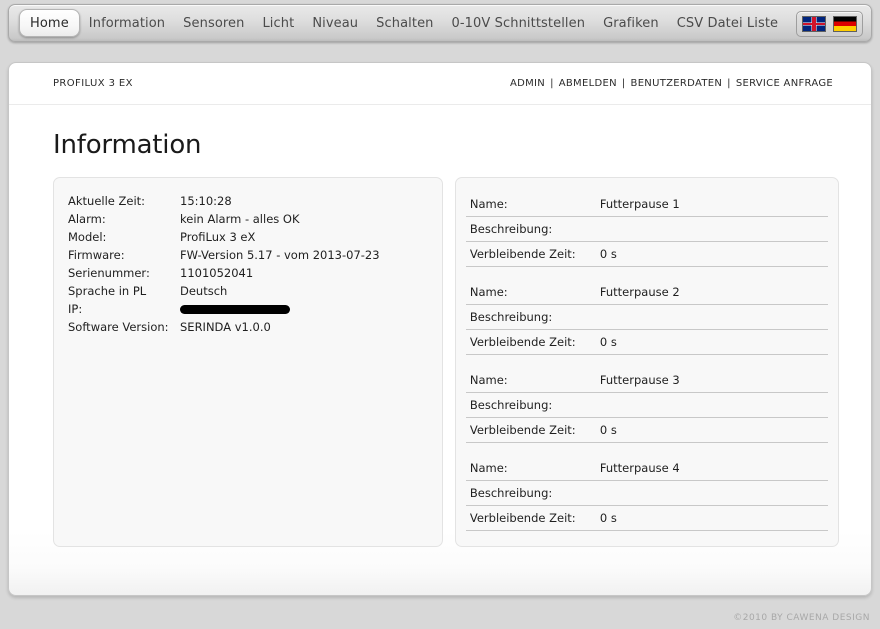  What do you see at coordinates (107, 291) in the screenshot?
I see `info-label: Sprache in PL` at bounding box center [107, 291].